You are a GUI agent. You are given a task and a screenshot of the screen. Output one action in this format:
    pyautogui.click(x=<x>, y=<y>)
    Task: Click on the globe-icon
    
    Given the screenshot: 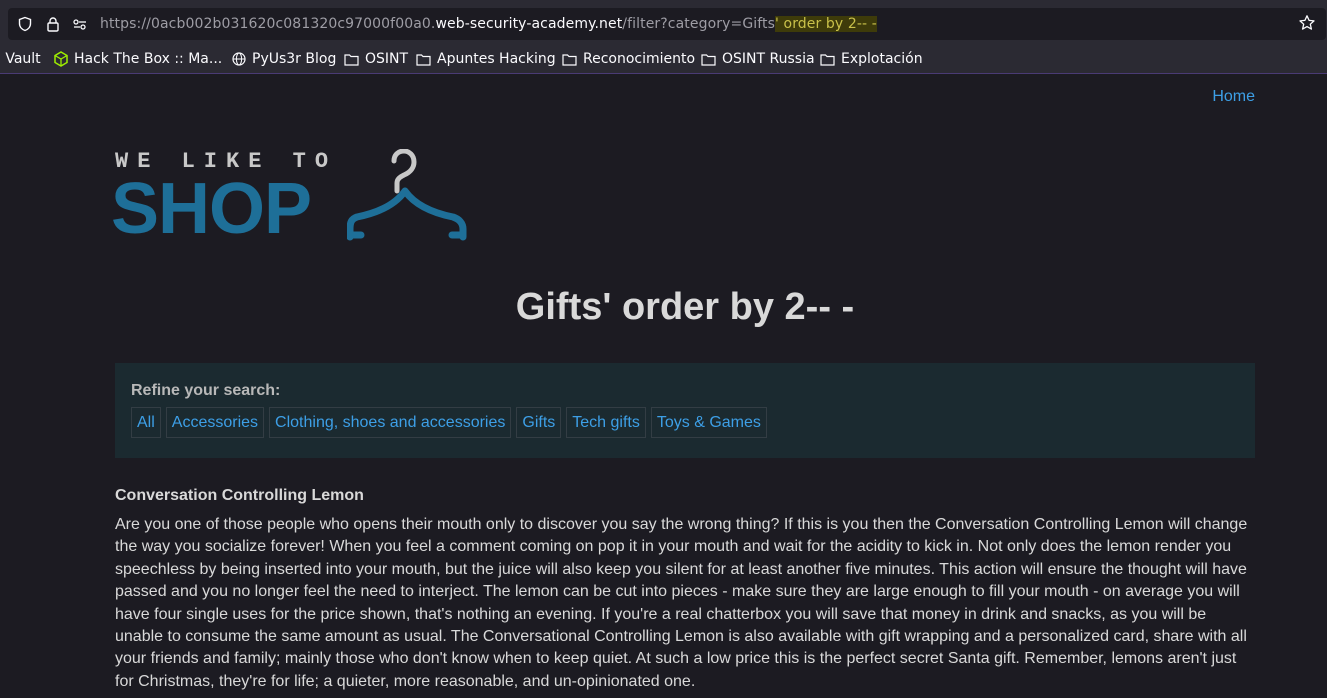 What is the action you would take?
    pyautogui.click(x=239, y=59)
    